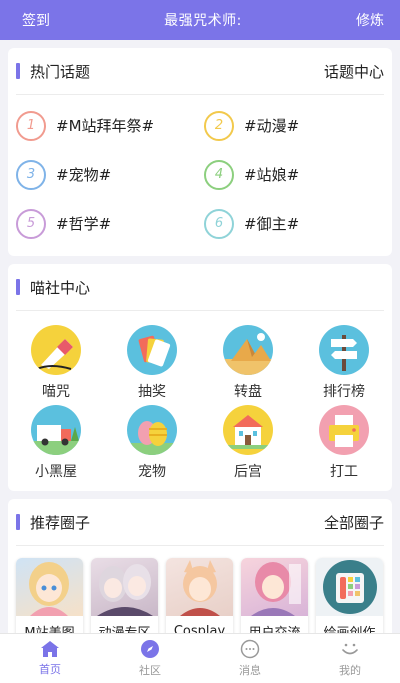 This screenshot has height=683, width=400. Describe the element at coordinates (150, 670) in the screenshot. I see `tab-label: 社区` at that location.